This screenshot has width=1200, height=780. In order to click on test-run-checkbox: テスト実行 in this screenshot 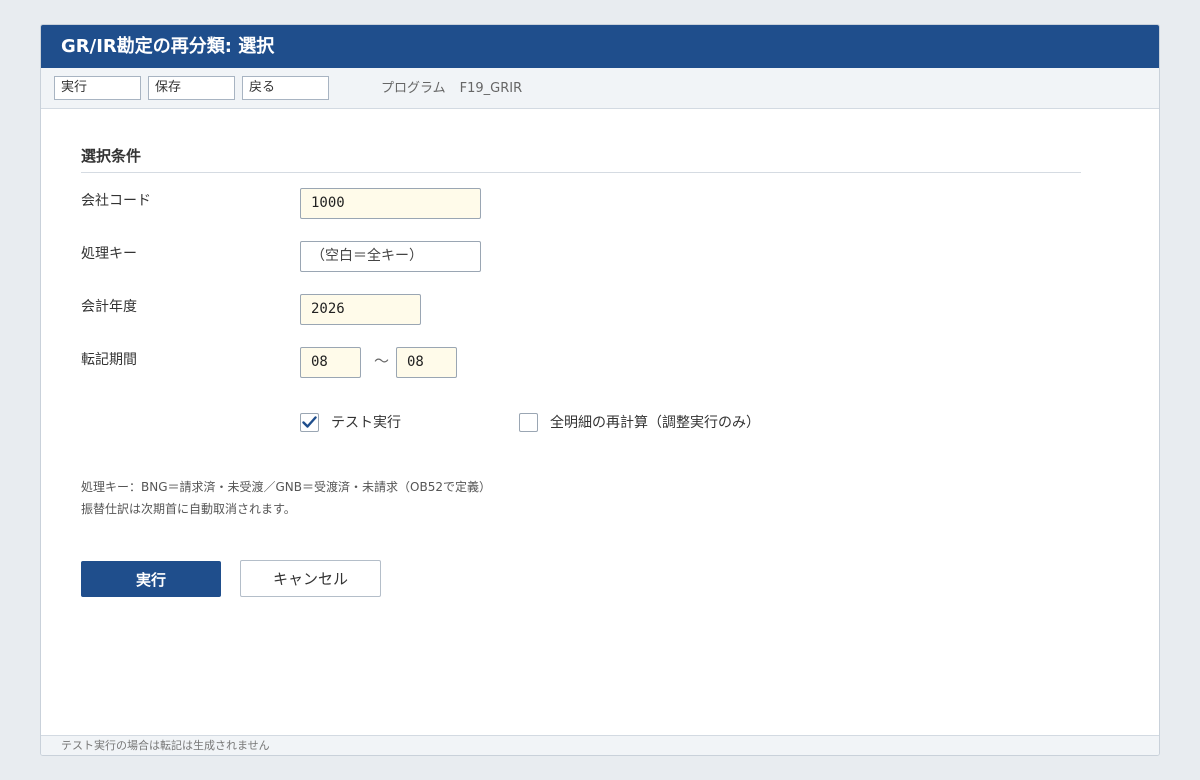, I will do `click(350, 422)`.